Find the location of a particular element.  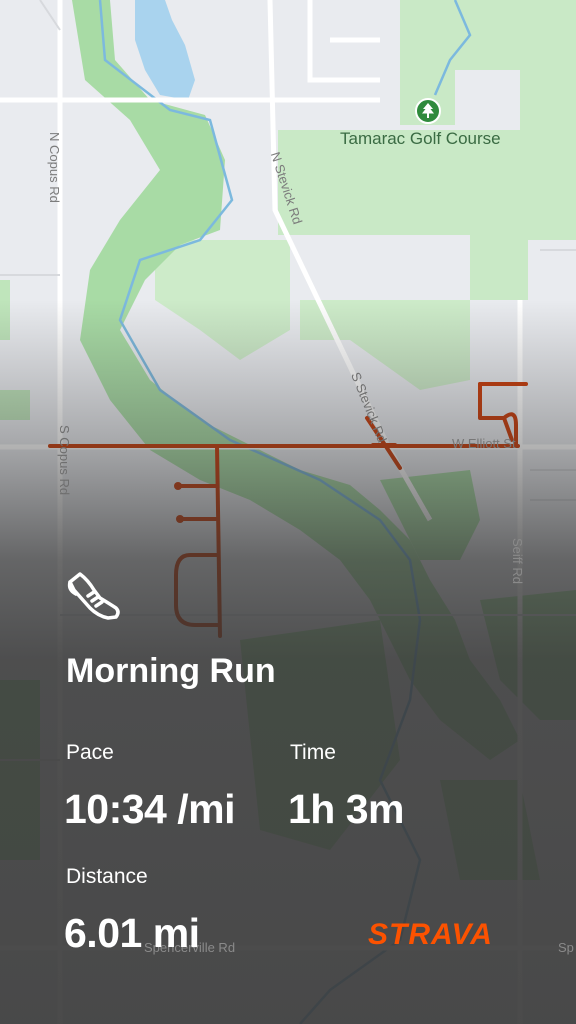

road-label: N Copus Rd is located at coordinates (54, 167).